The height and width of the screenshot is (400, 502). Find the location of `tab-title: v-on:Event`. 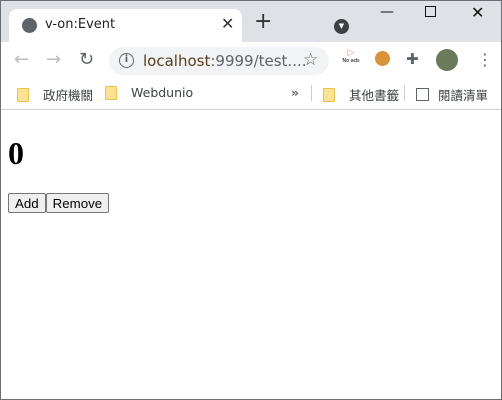

tab-title: v-on:Event is located at coordinates (80, 24).